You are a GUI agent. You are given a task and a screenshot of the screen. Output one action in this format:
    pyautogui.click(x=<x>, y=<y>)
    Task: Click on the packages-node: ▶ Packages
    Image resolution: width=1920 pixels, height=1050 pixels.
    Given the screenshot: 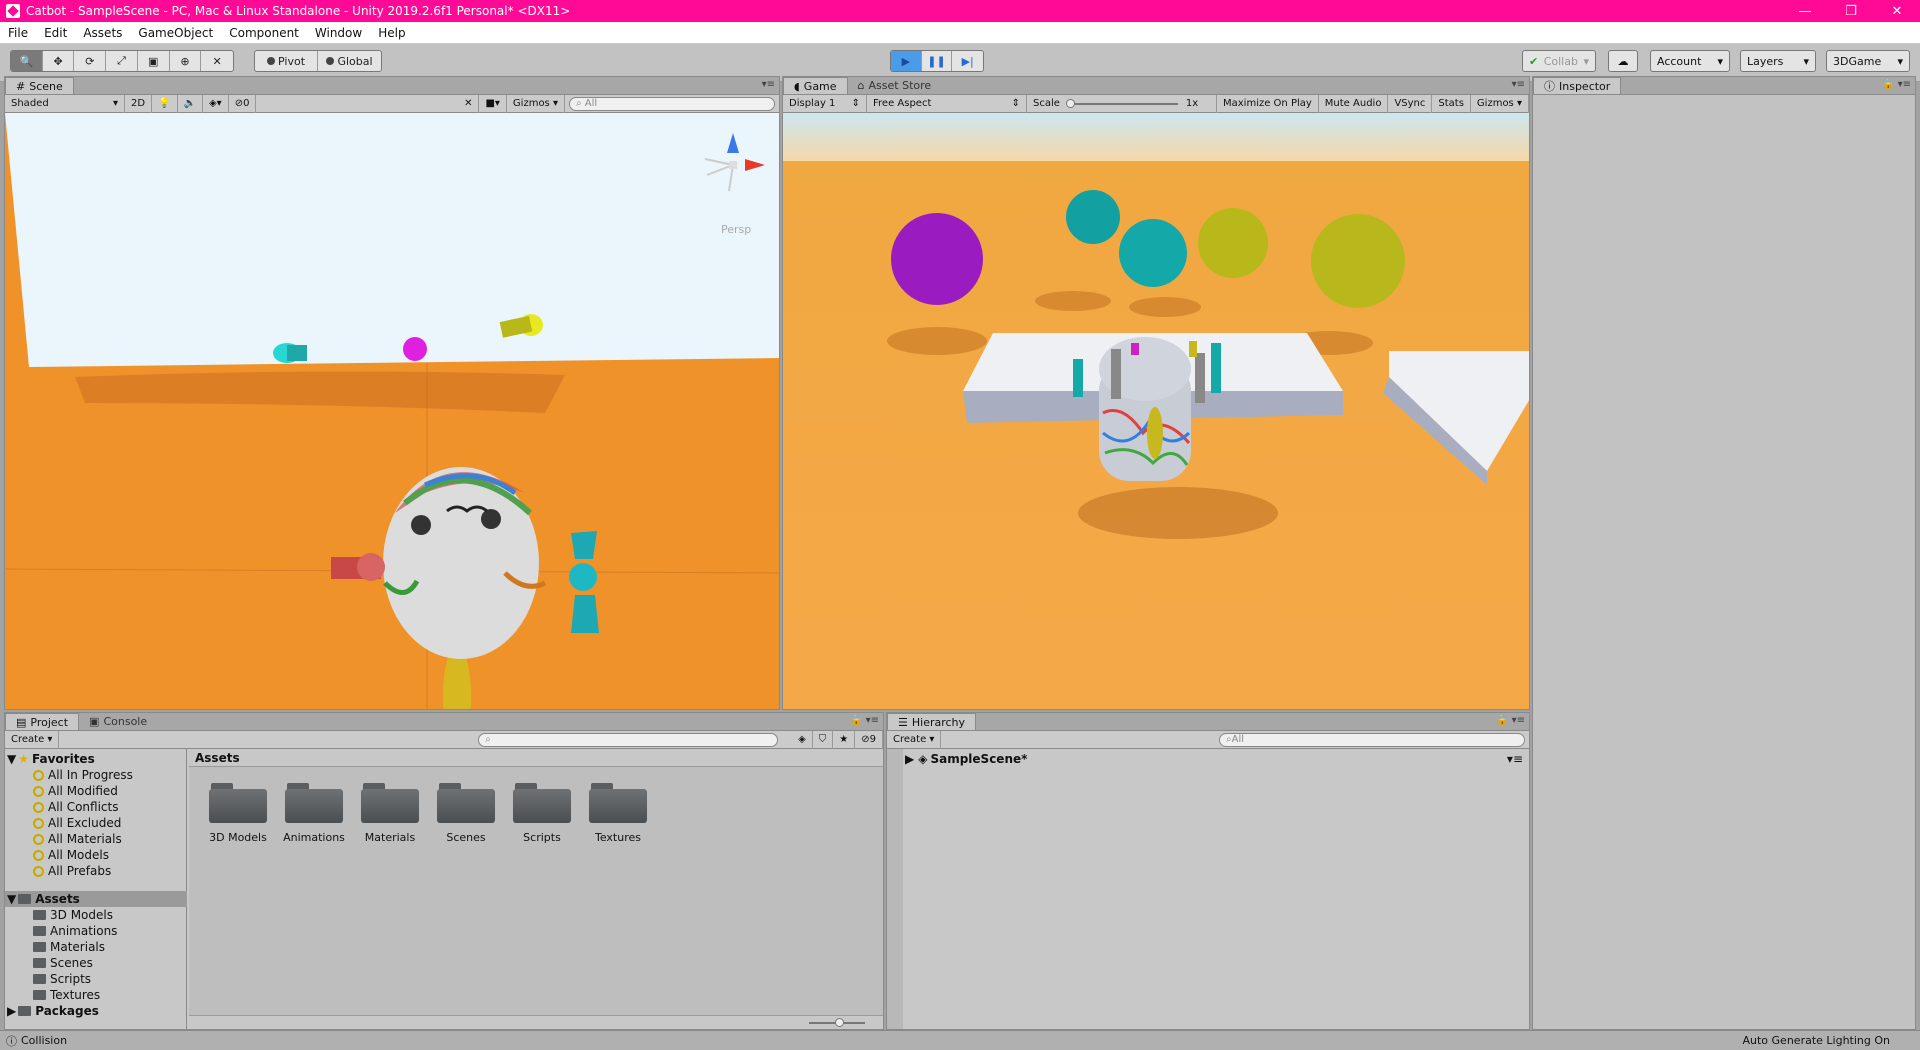 What is the action you would take?
    pyautogui.click(x=53, y=1011)
    